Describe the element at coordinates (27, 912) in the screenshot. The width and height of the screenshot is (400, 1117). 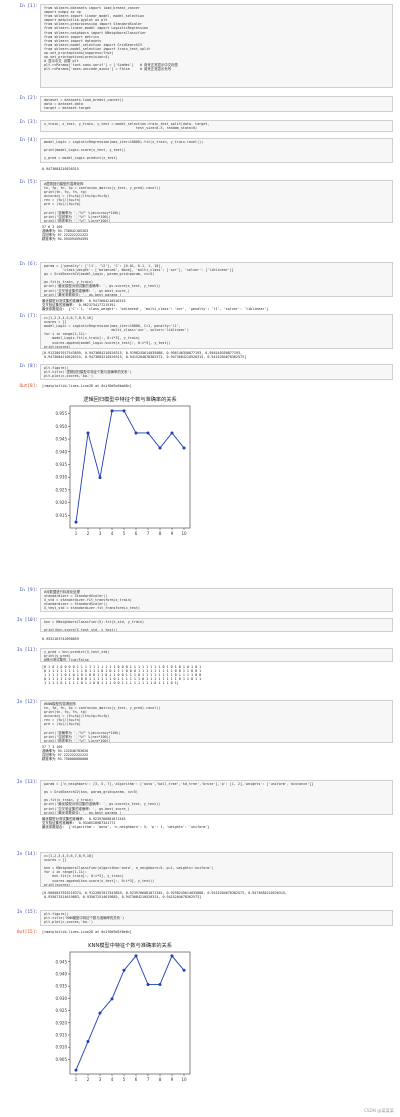
I see `input-prompt: In [15]:` at that location.